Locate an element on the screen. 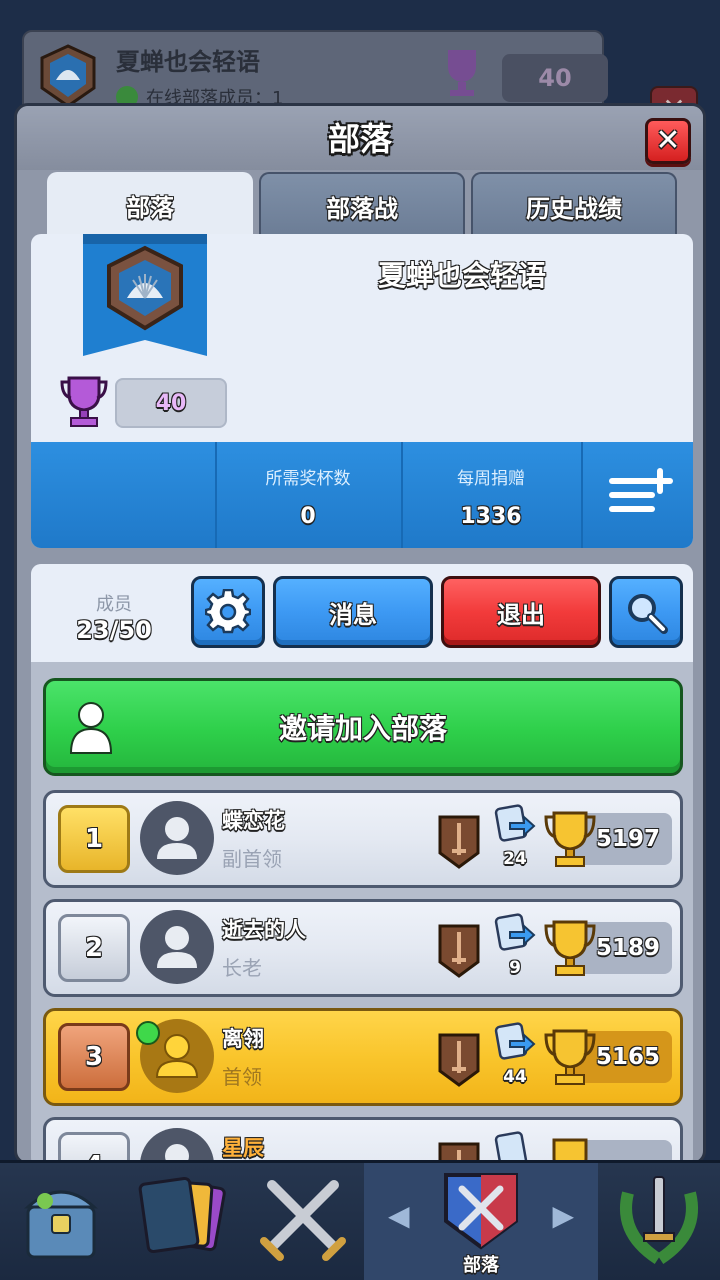 Image resolution: width=720 pixels, height=1280 pixels. nav-cards is located at coordinates (181, 1221).